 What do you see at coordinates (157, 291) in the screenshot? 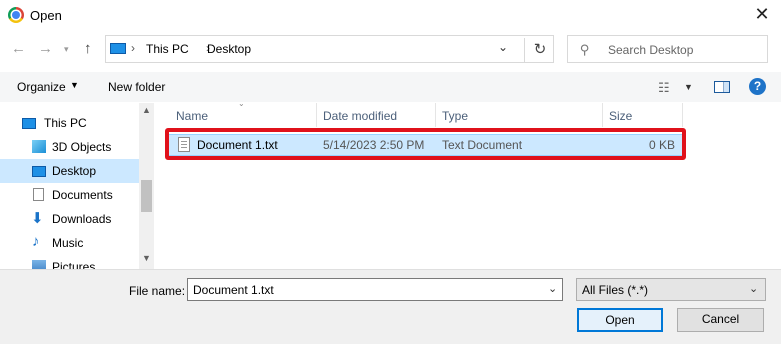
I see `file-name-label: File name:` at bounding box center [157, 291].